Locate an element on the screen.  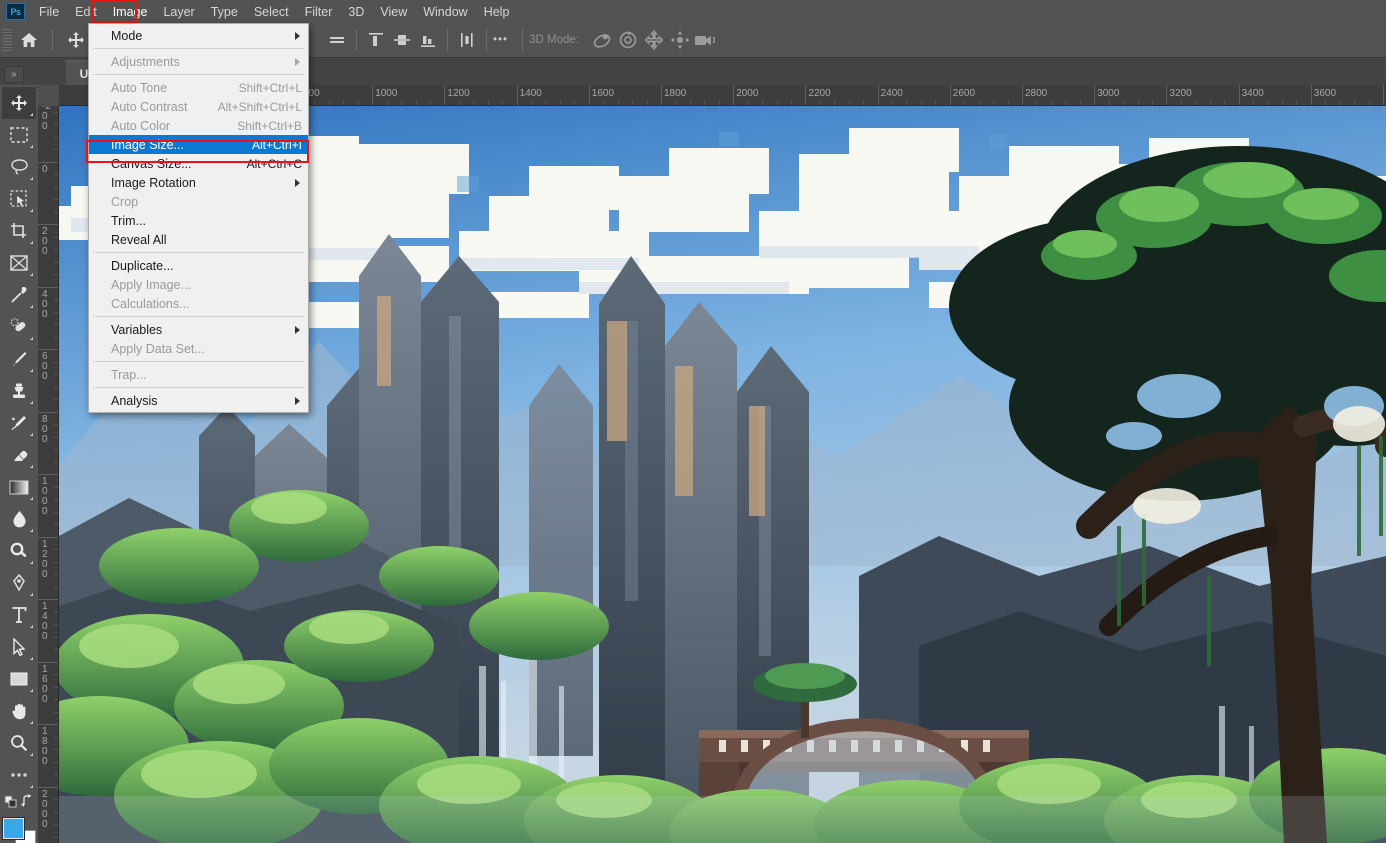
distribute-horizontal-icon is located at coordinates (467, 40).